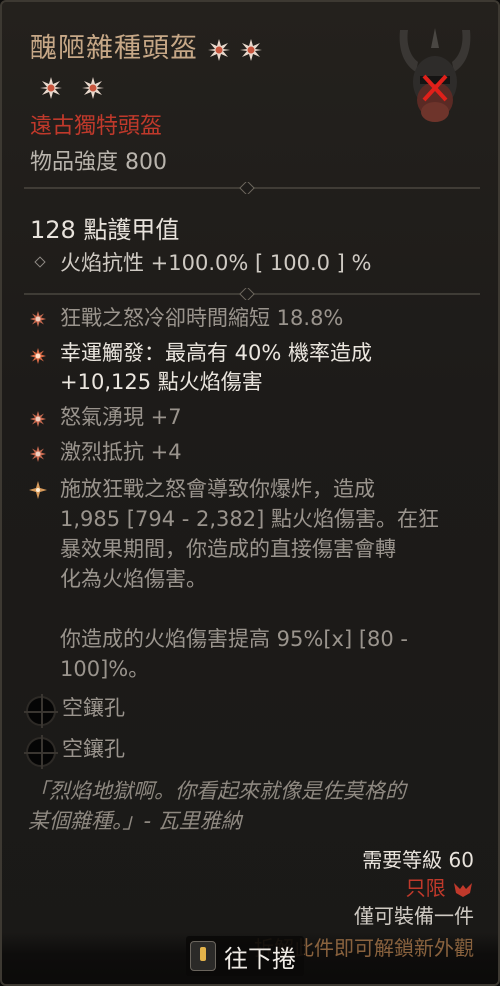 This screenshot has height=986, width=500. I want to click on unique-power-line: 100]%。, so click(105, 669).